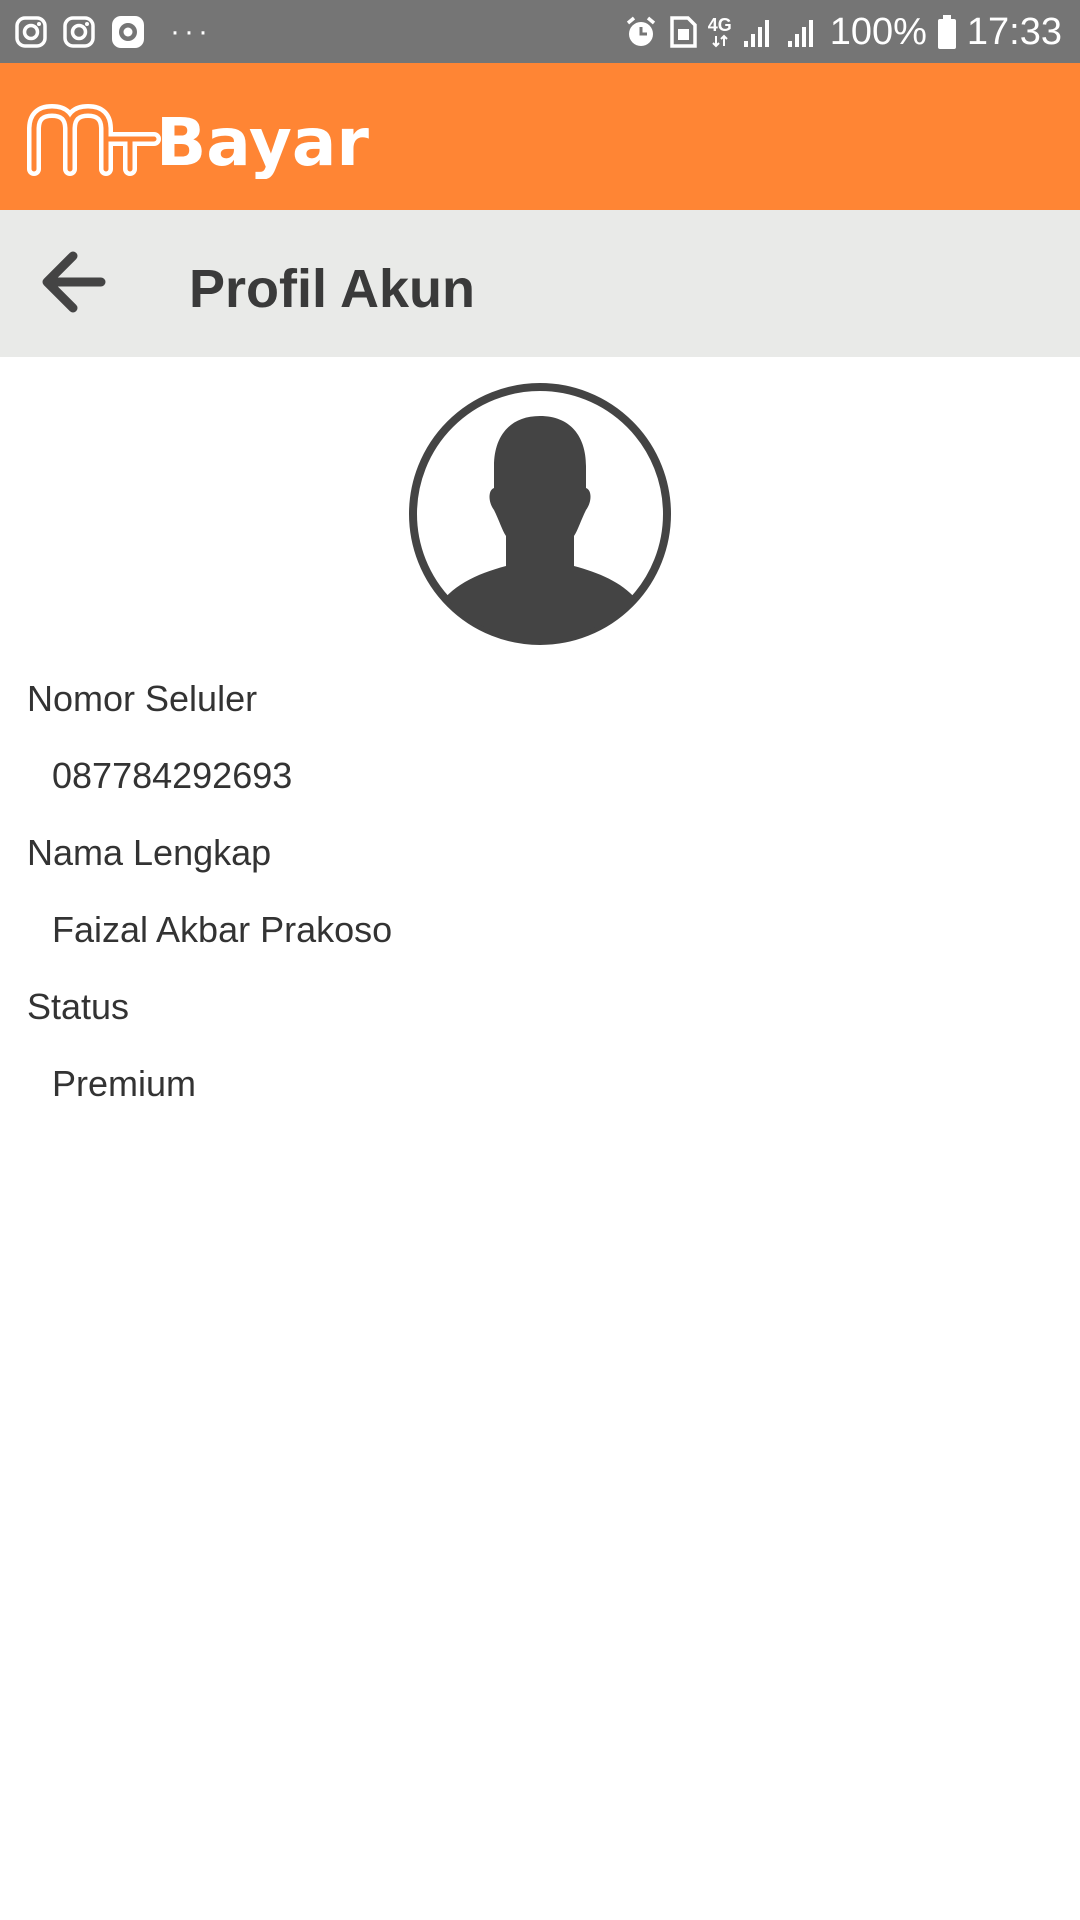  Describe the element at coordinates (149, 852) in the screenshot. I see `fullname-label: Nama Lengkap` at that location.